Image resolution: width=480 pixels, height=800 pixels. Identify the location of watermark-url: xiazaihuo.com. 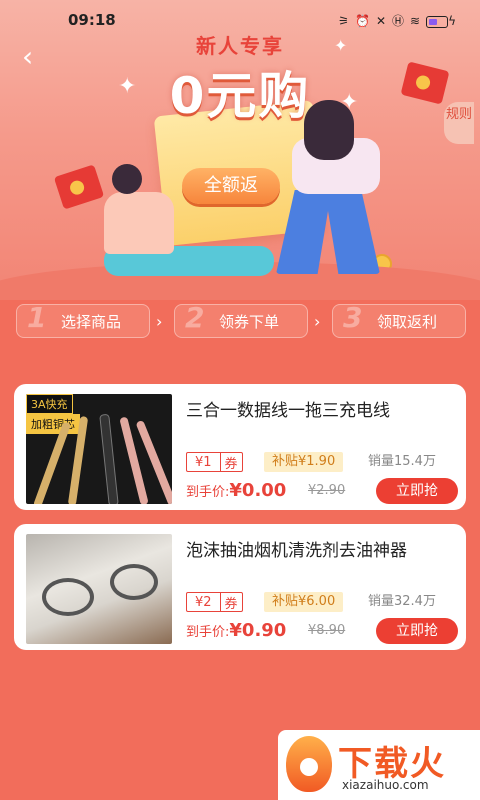
(385, 785).